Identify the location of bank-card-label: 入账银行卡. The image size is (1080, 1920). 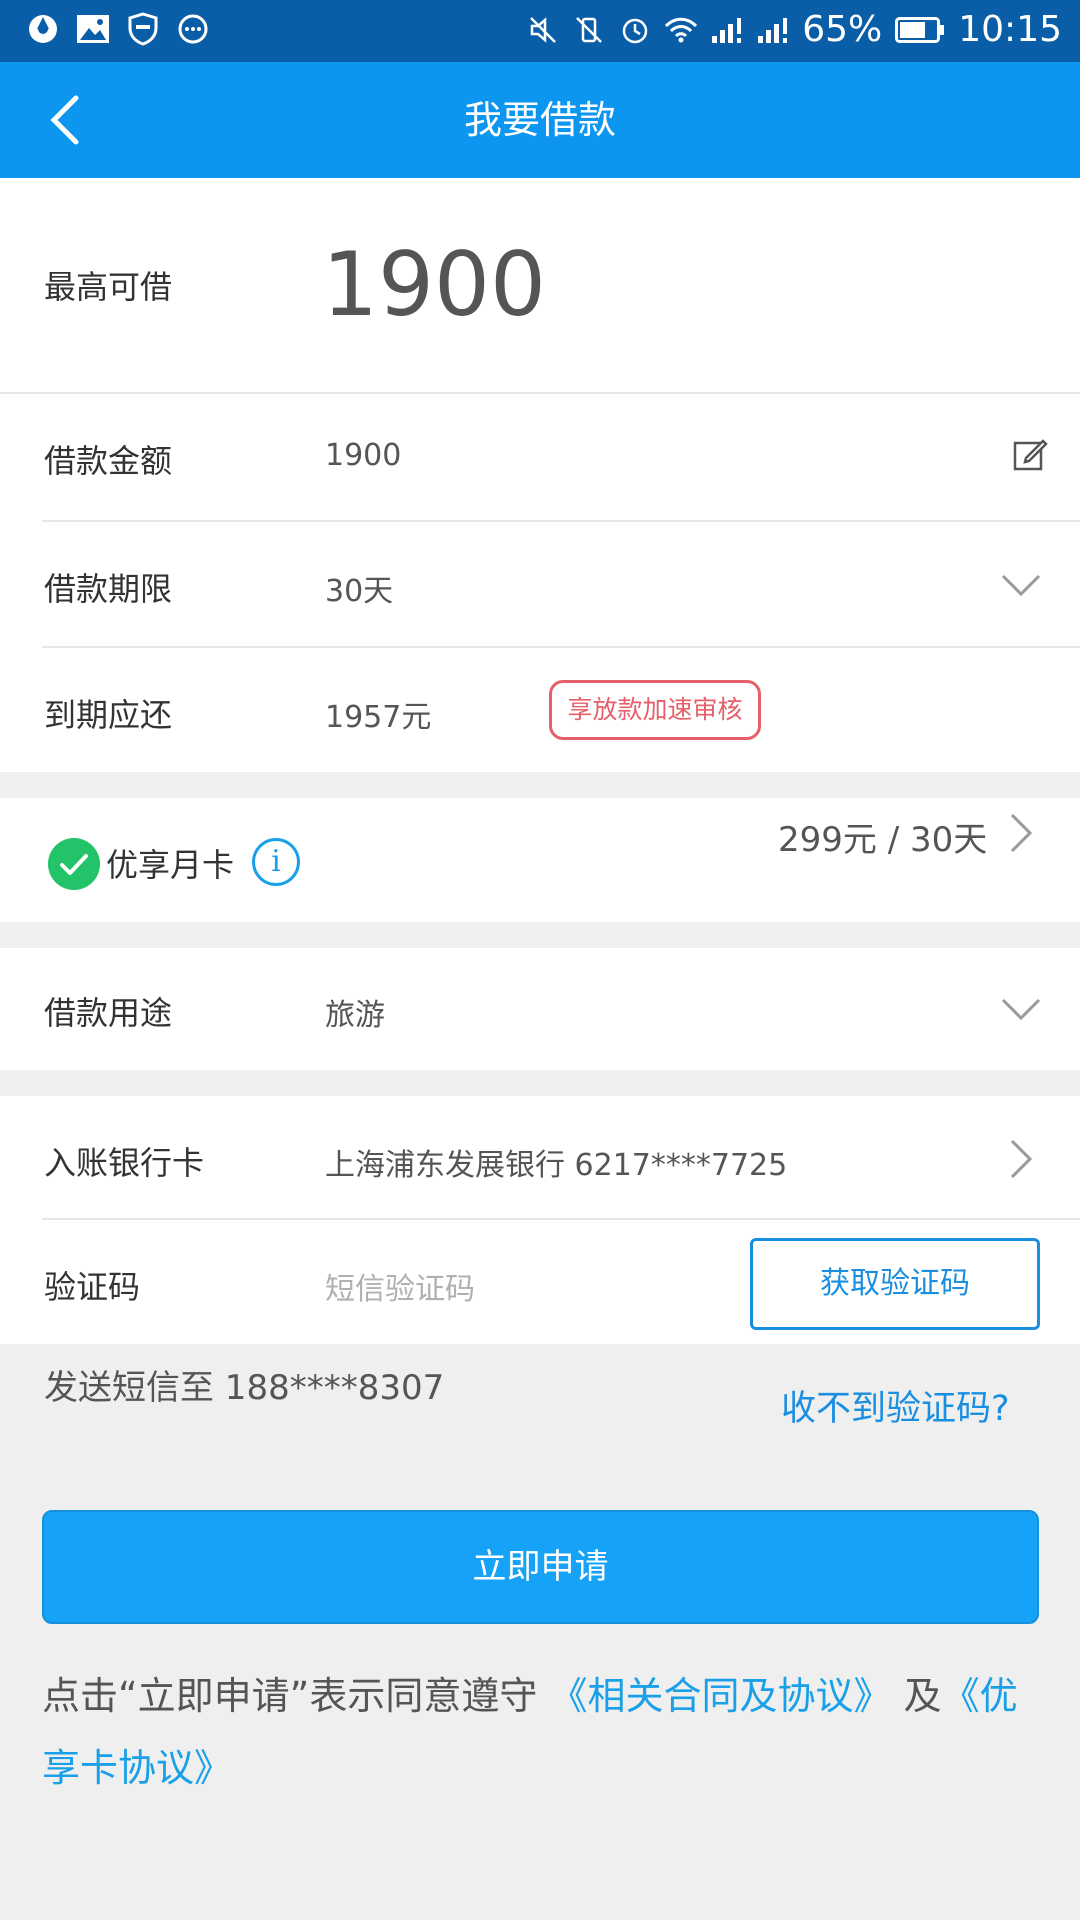
(124, 1163).